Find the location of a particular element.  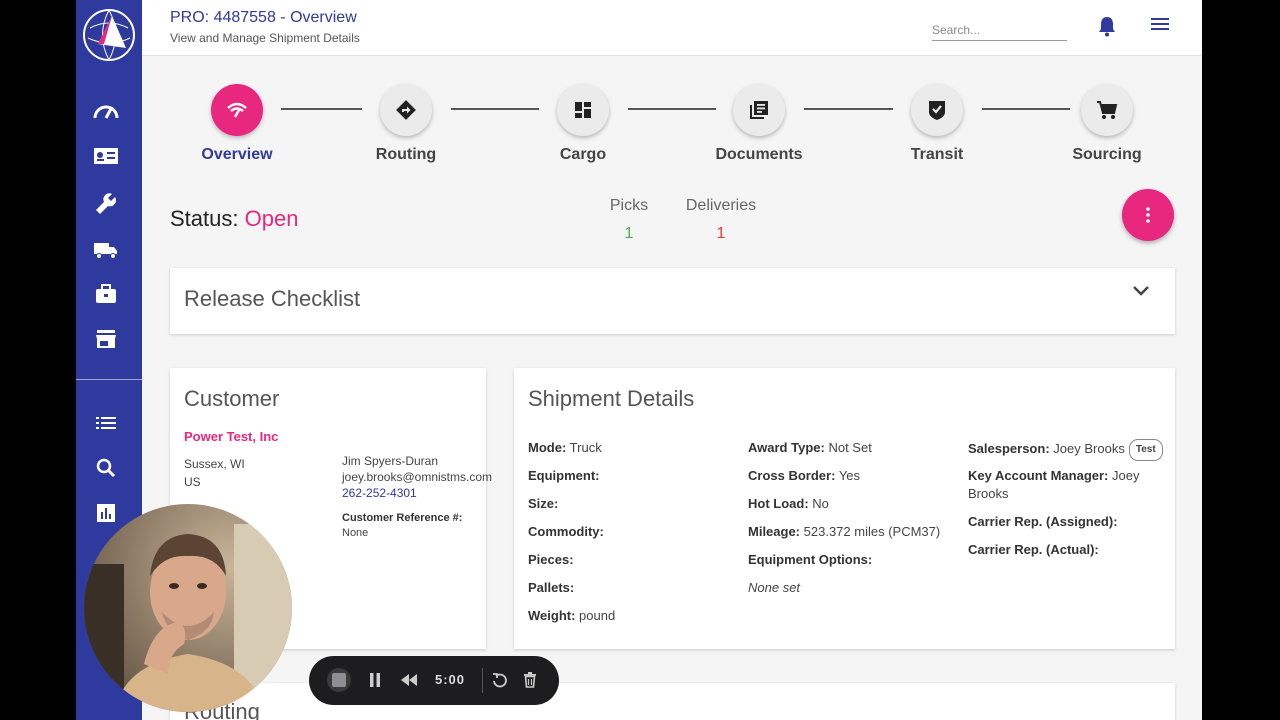

carrier-rep-assigned-field: Carrier Rep. (Assigned): is located at coordinates (1043, 521).